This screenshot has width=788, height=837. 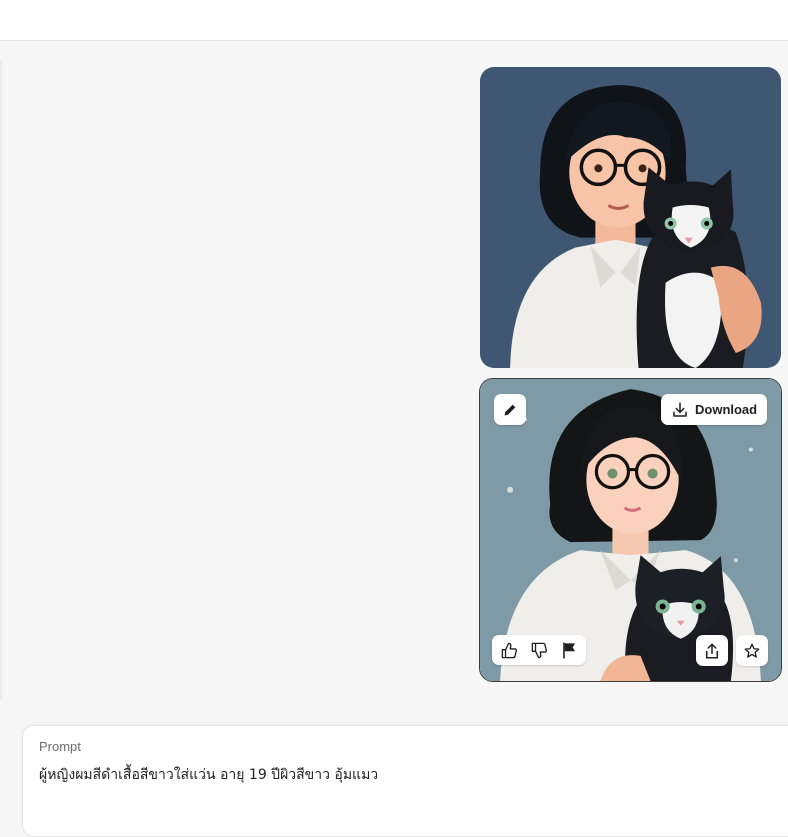 I want to click on generated-image-2: Download, so click(x=630, y=530).